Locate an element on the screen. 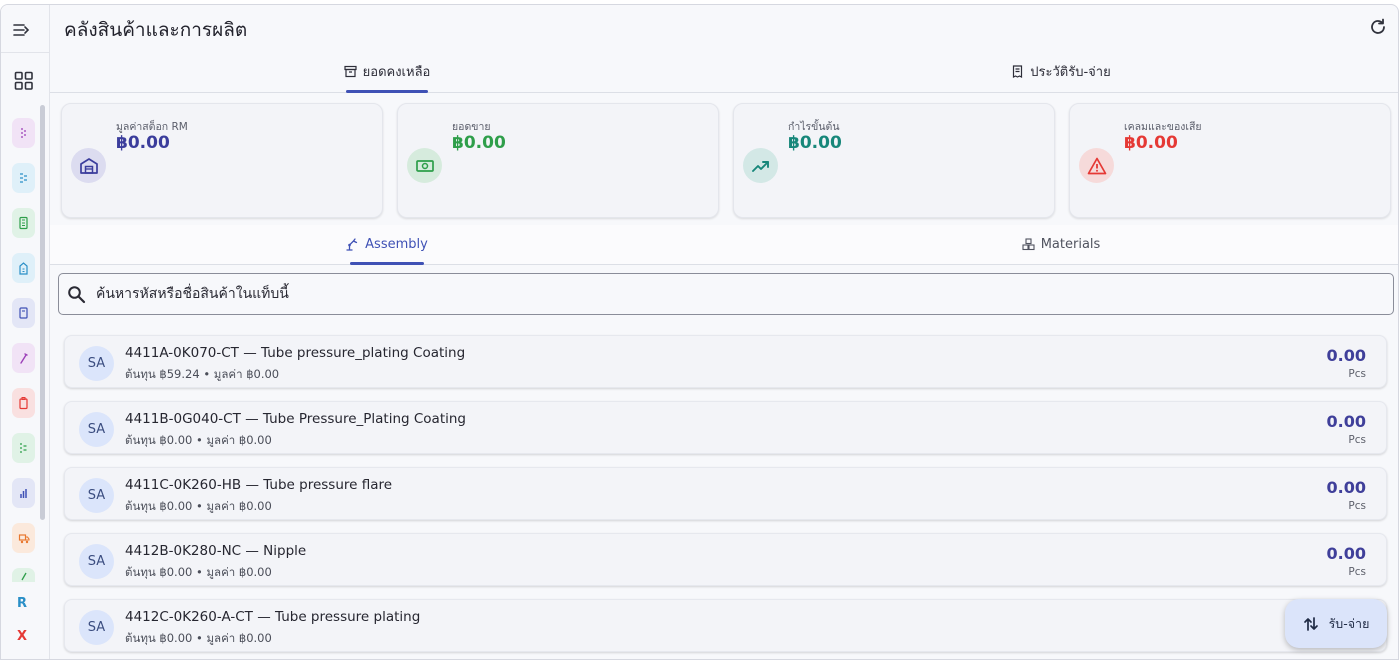 Image resolution: width=1400 pixels, height=660 pixels. bar-chart-icon is located at coordinates (23, 493).